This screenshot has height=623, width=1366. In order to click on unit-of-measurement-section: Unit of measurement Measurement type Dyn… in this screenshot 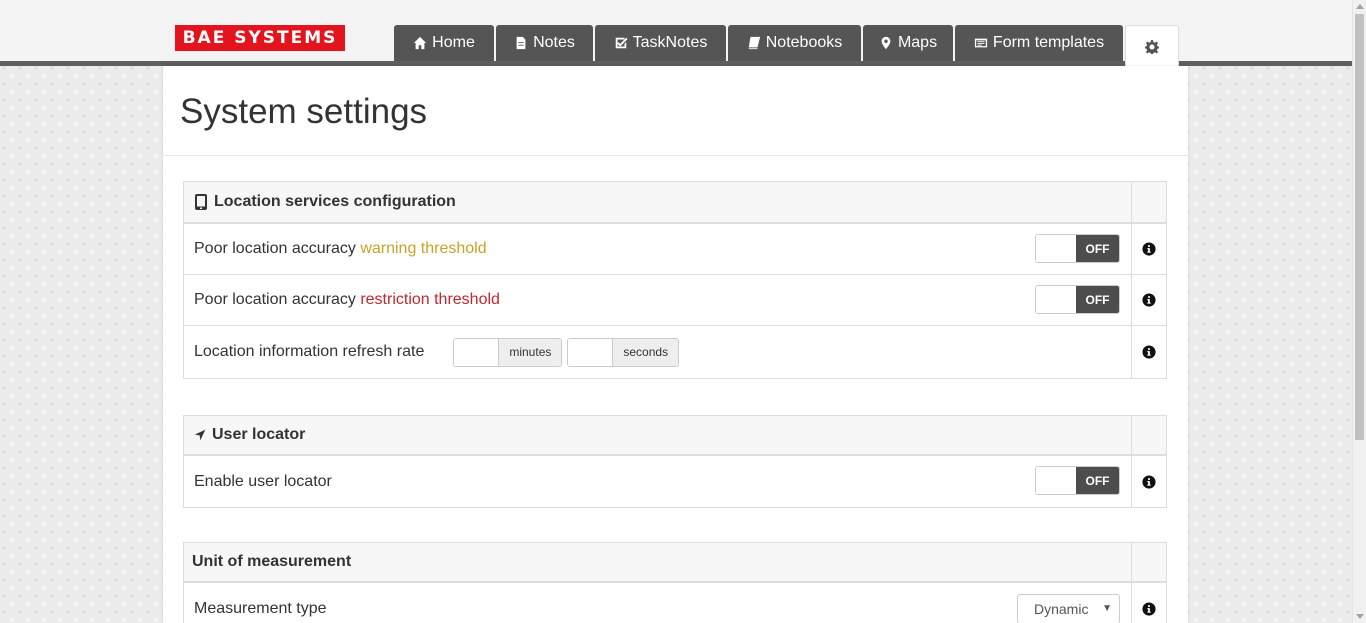, I will do `click(675, 582)`.